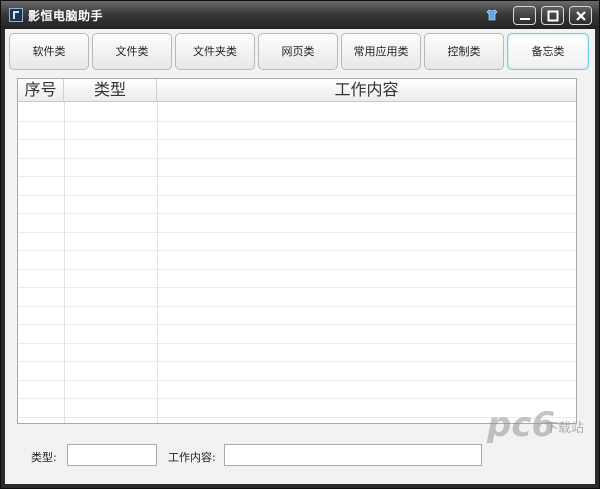 The image size is (600, 489). I want to click on maximize-button, so click(552, 15).